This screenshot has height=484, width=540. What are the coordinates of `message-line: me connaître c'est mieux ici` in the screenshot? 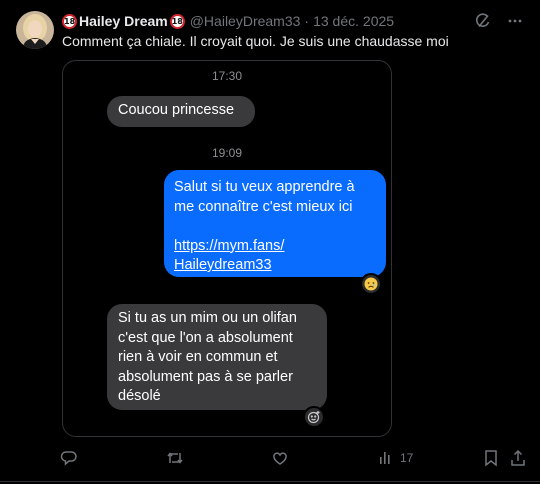 It's located at (263, 206).